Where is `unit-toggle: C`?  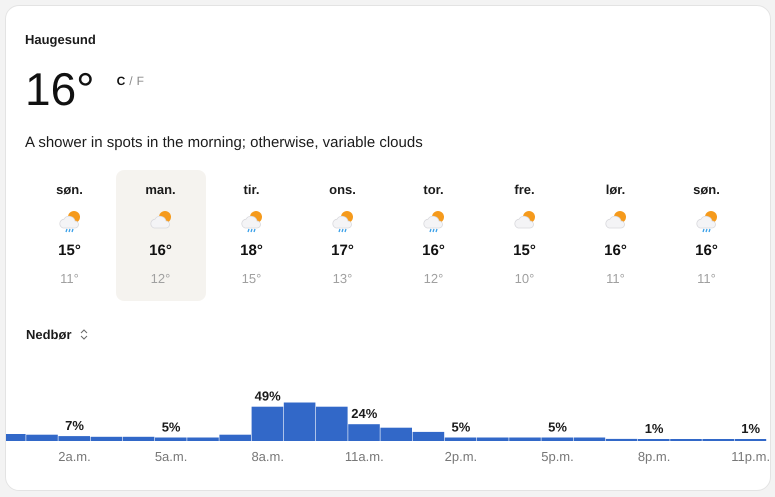 unit-toggle: C is located at coordinates (121, 81).